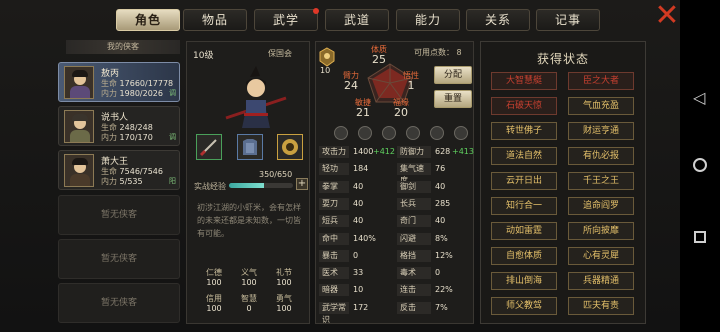  Describe the element at coordinates (524, 81) in the screenshot. I see `status-tag: 大智慧艇` at that location.